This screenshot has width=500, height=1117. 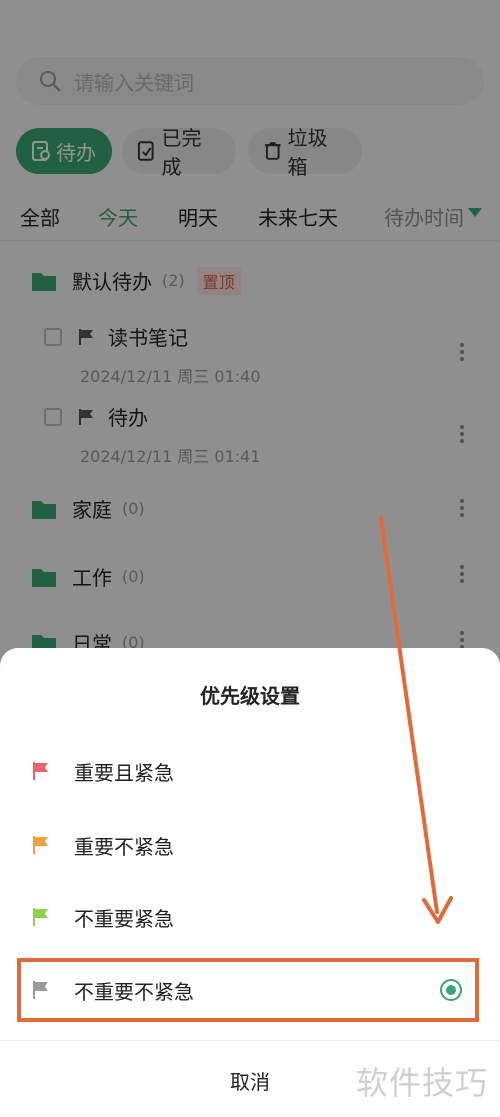 I want to click on priority-option-urgent-important: 重要且紧急, so click(x=250, y=771).